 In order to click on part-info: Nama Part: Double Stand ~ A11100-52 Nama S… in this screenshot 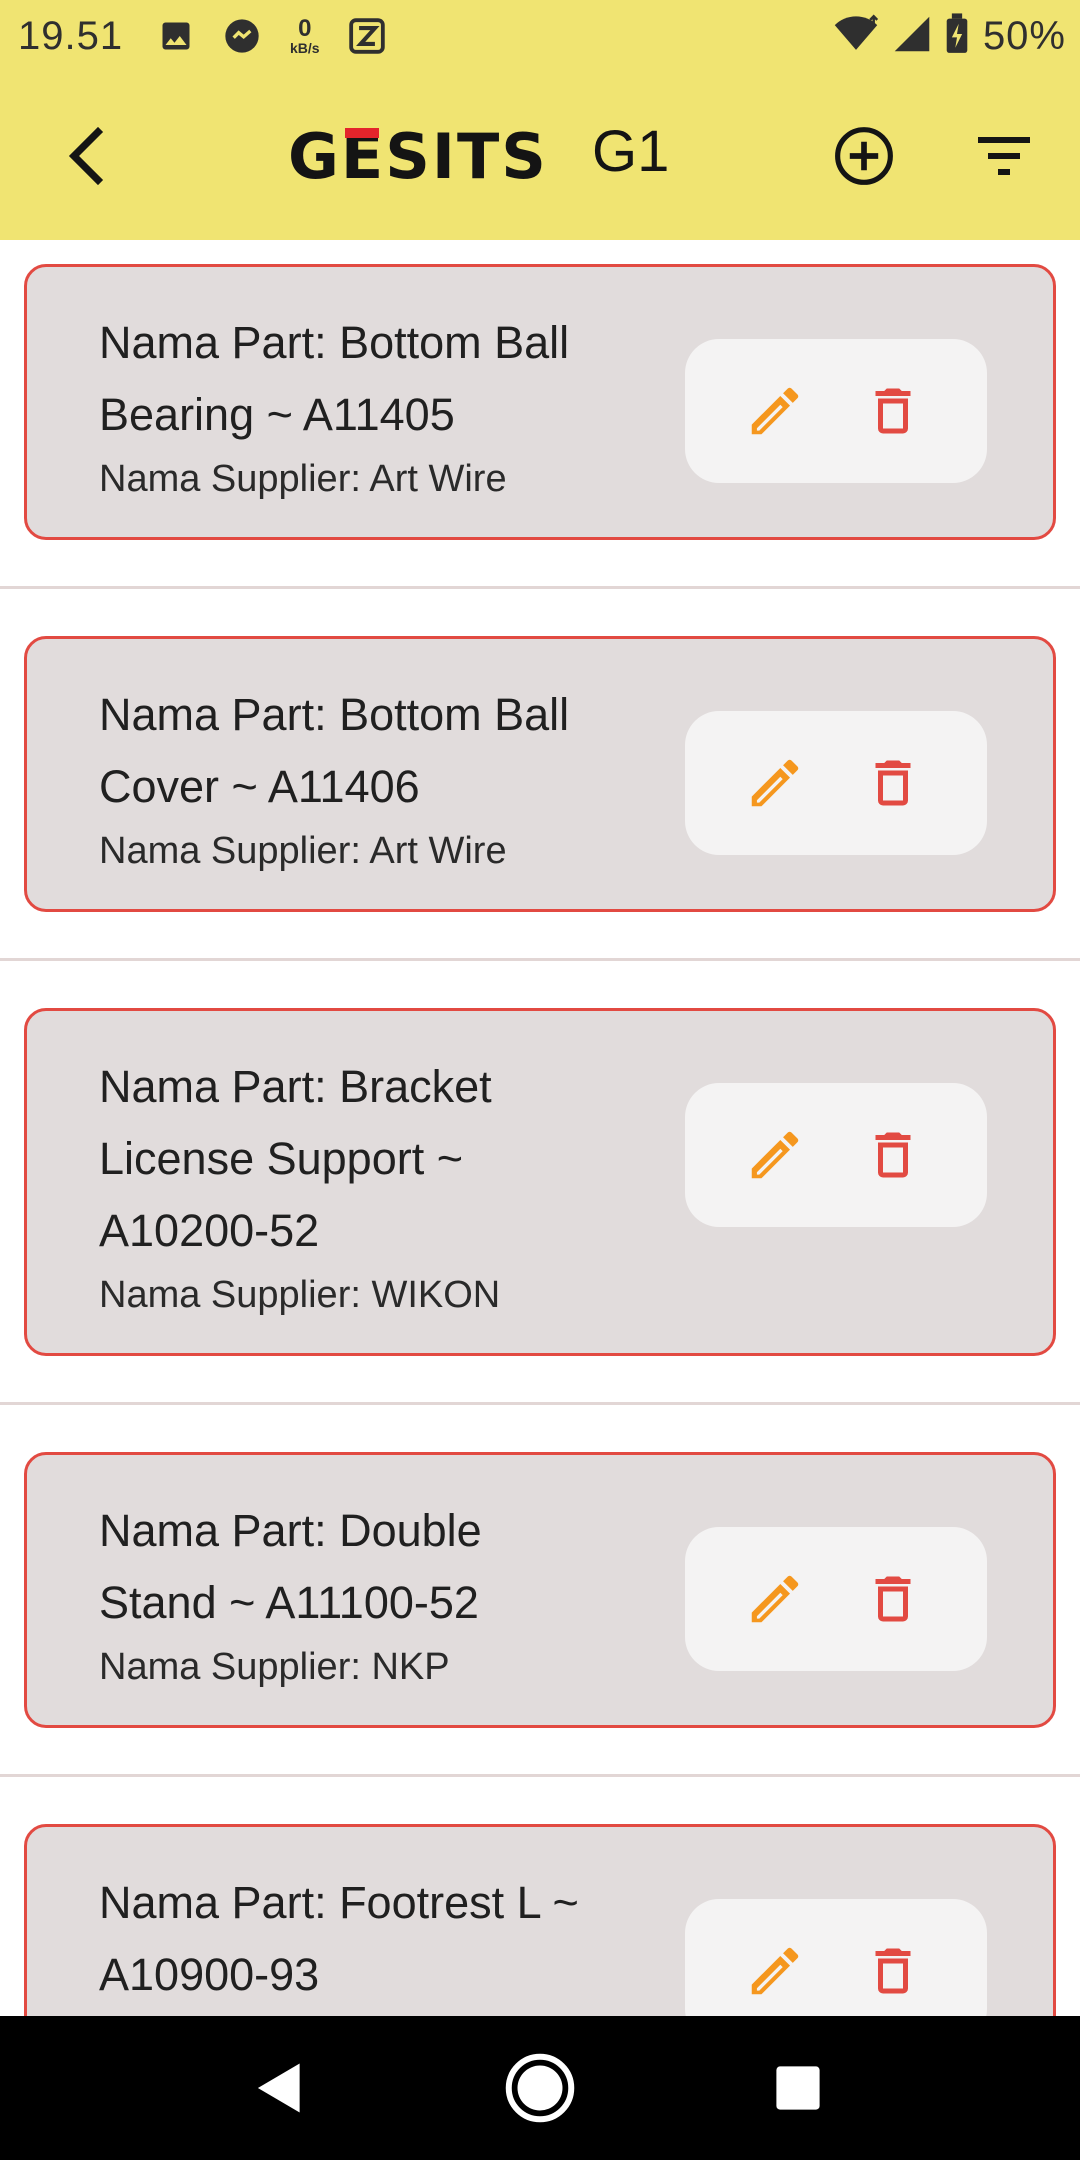, I will do `click(379, 1595)`.